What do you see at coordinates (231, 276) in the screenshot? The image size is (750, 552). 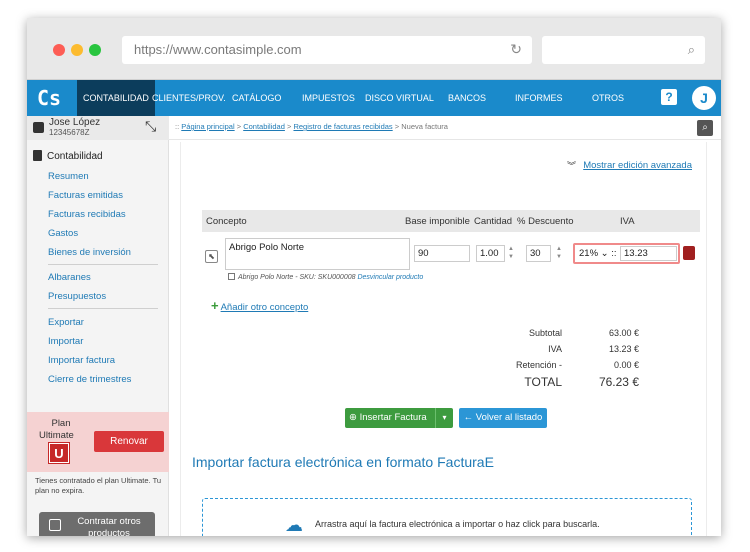 I see `product-icon` at bounding box center [231, 276].